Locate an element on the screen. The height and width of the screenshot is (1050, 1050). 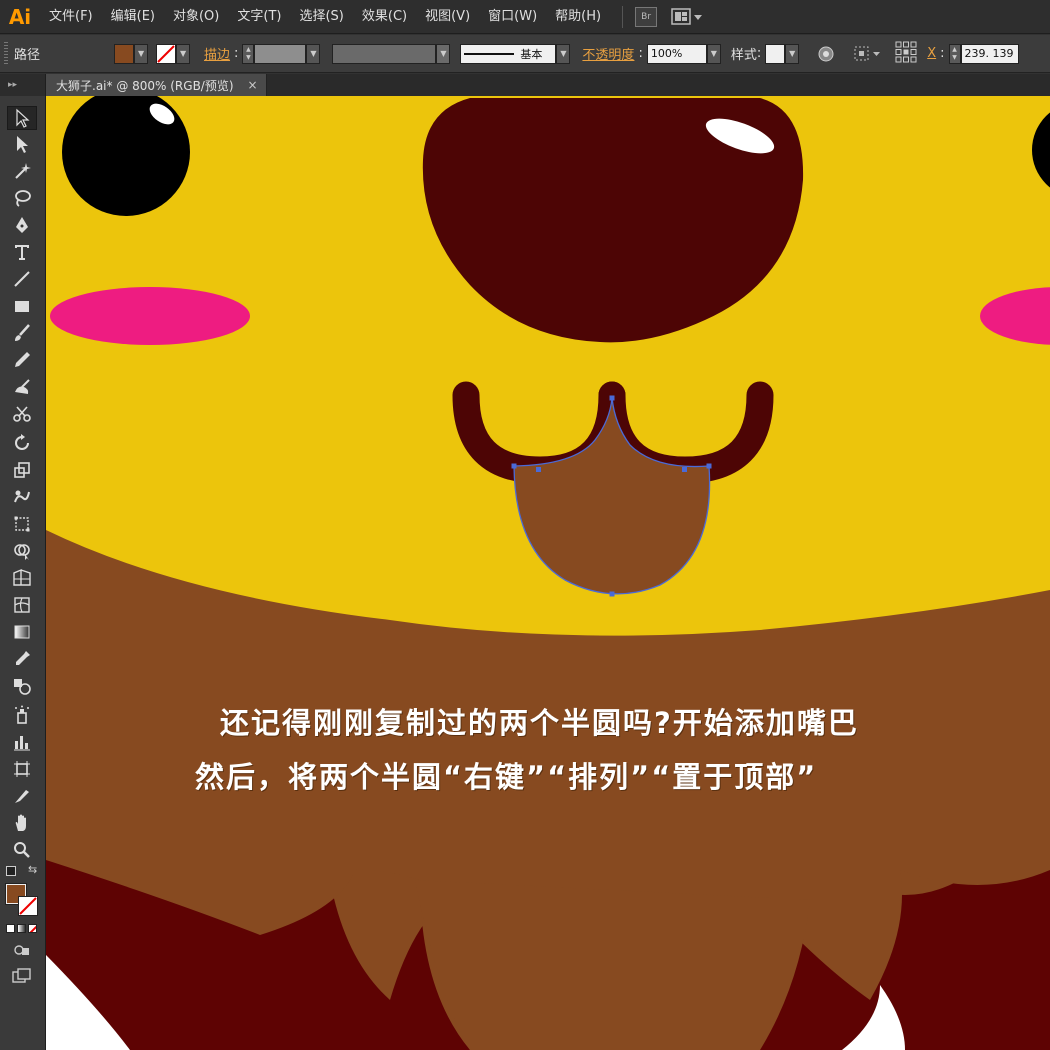
free-transform-icon is located at coordinates (22, 524).